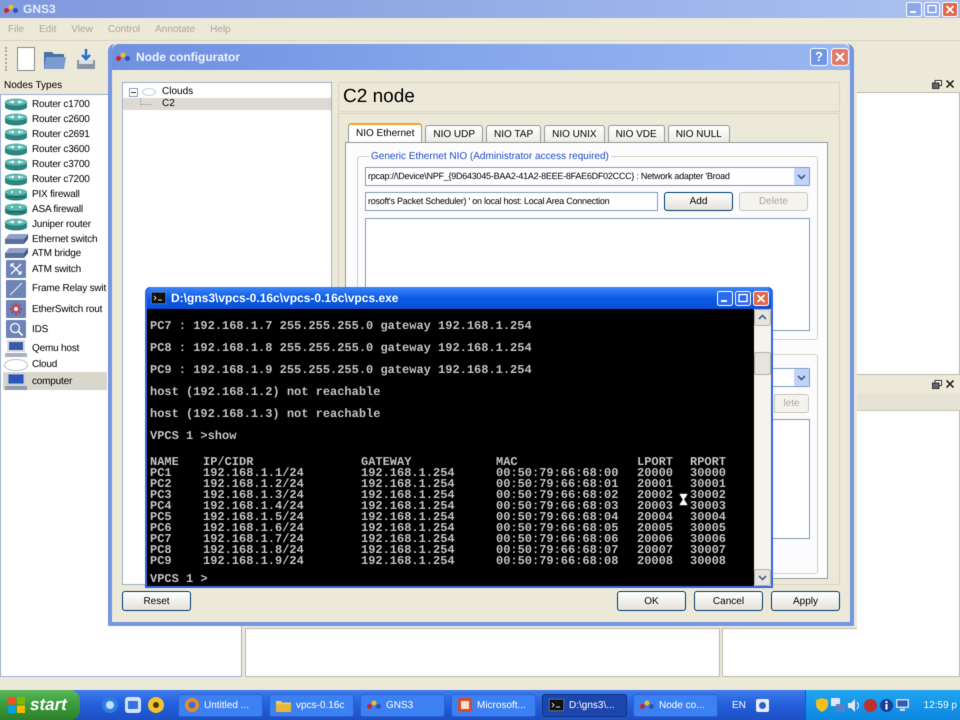 The image size is (960, 720). What do you see at coordinates (227, 104) in the screenshot?
I see `tree-item: C2` at bounding box center [227, 104].